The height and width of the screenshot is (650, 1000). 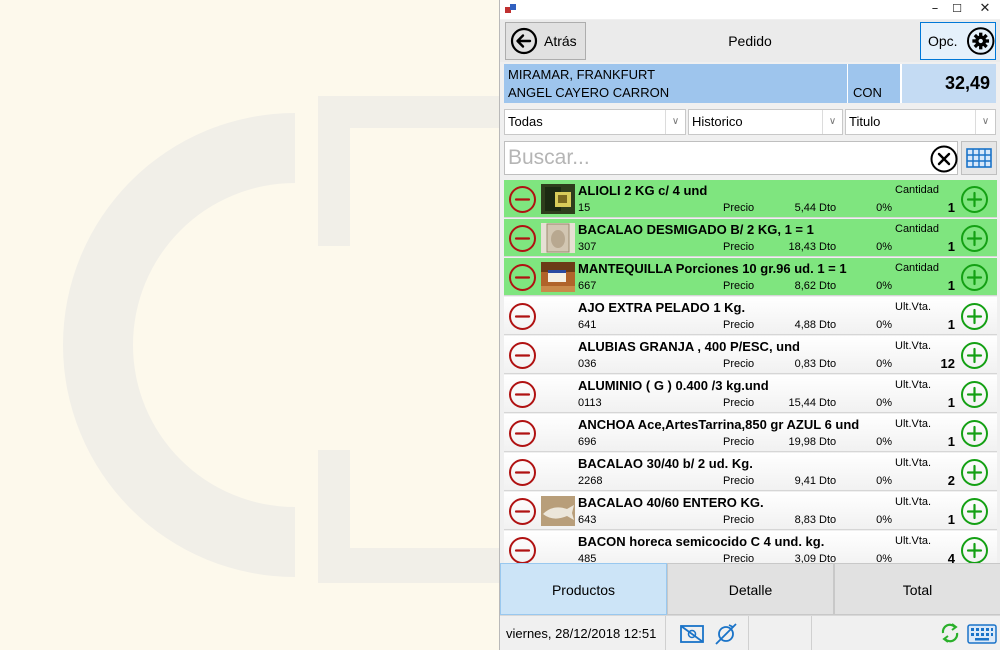 What do you see at coordinates (583, 589) in the screenshot?
I see `tab-productos: Productos` at bounding box center [583, 589].